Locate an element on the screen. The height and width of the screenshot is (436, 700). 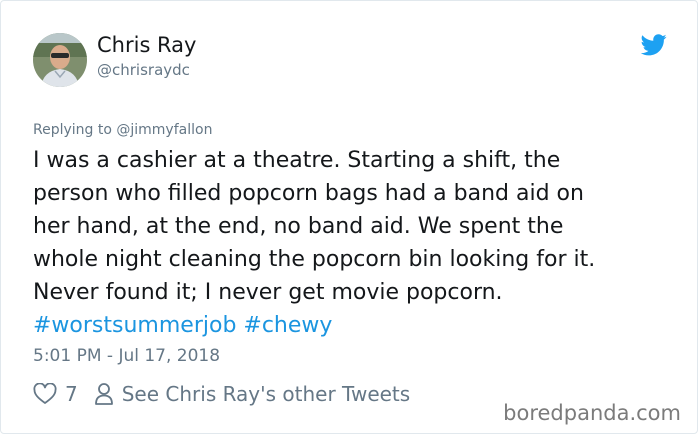
see-other-tweets-link: See Chris Ray's other Tweets is located at coordinates (266, 394).